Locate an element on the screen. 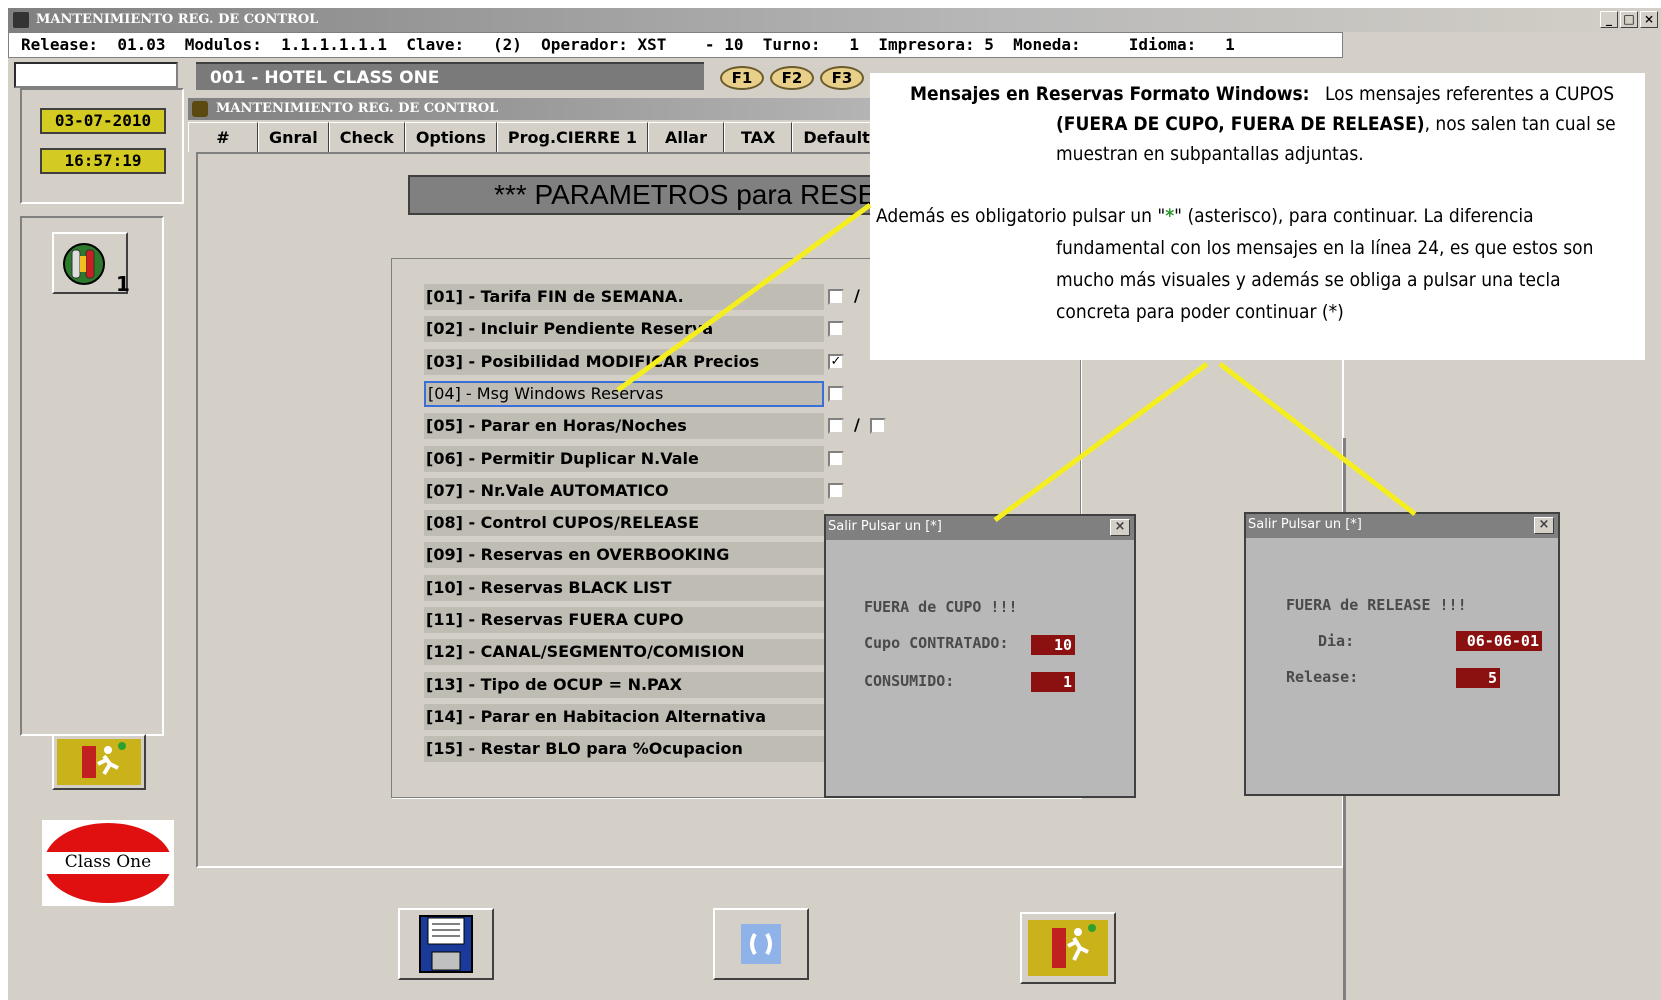 The height and width of the screenshot is (1000, 1661). time-display: 16:57:19 is located at coordinates (103, 161).